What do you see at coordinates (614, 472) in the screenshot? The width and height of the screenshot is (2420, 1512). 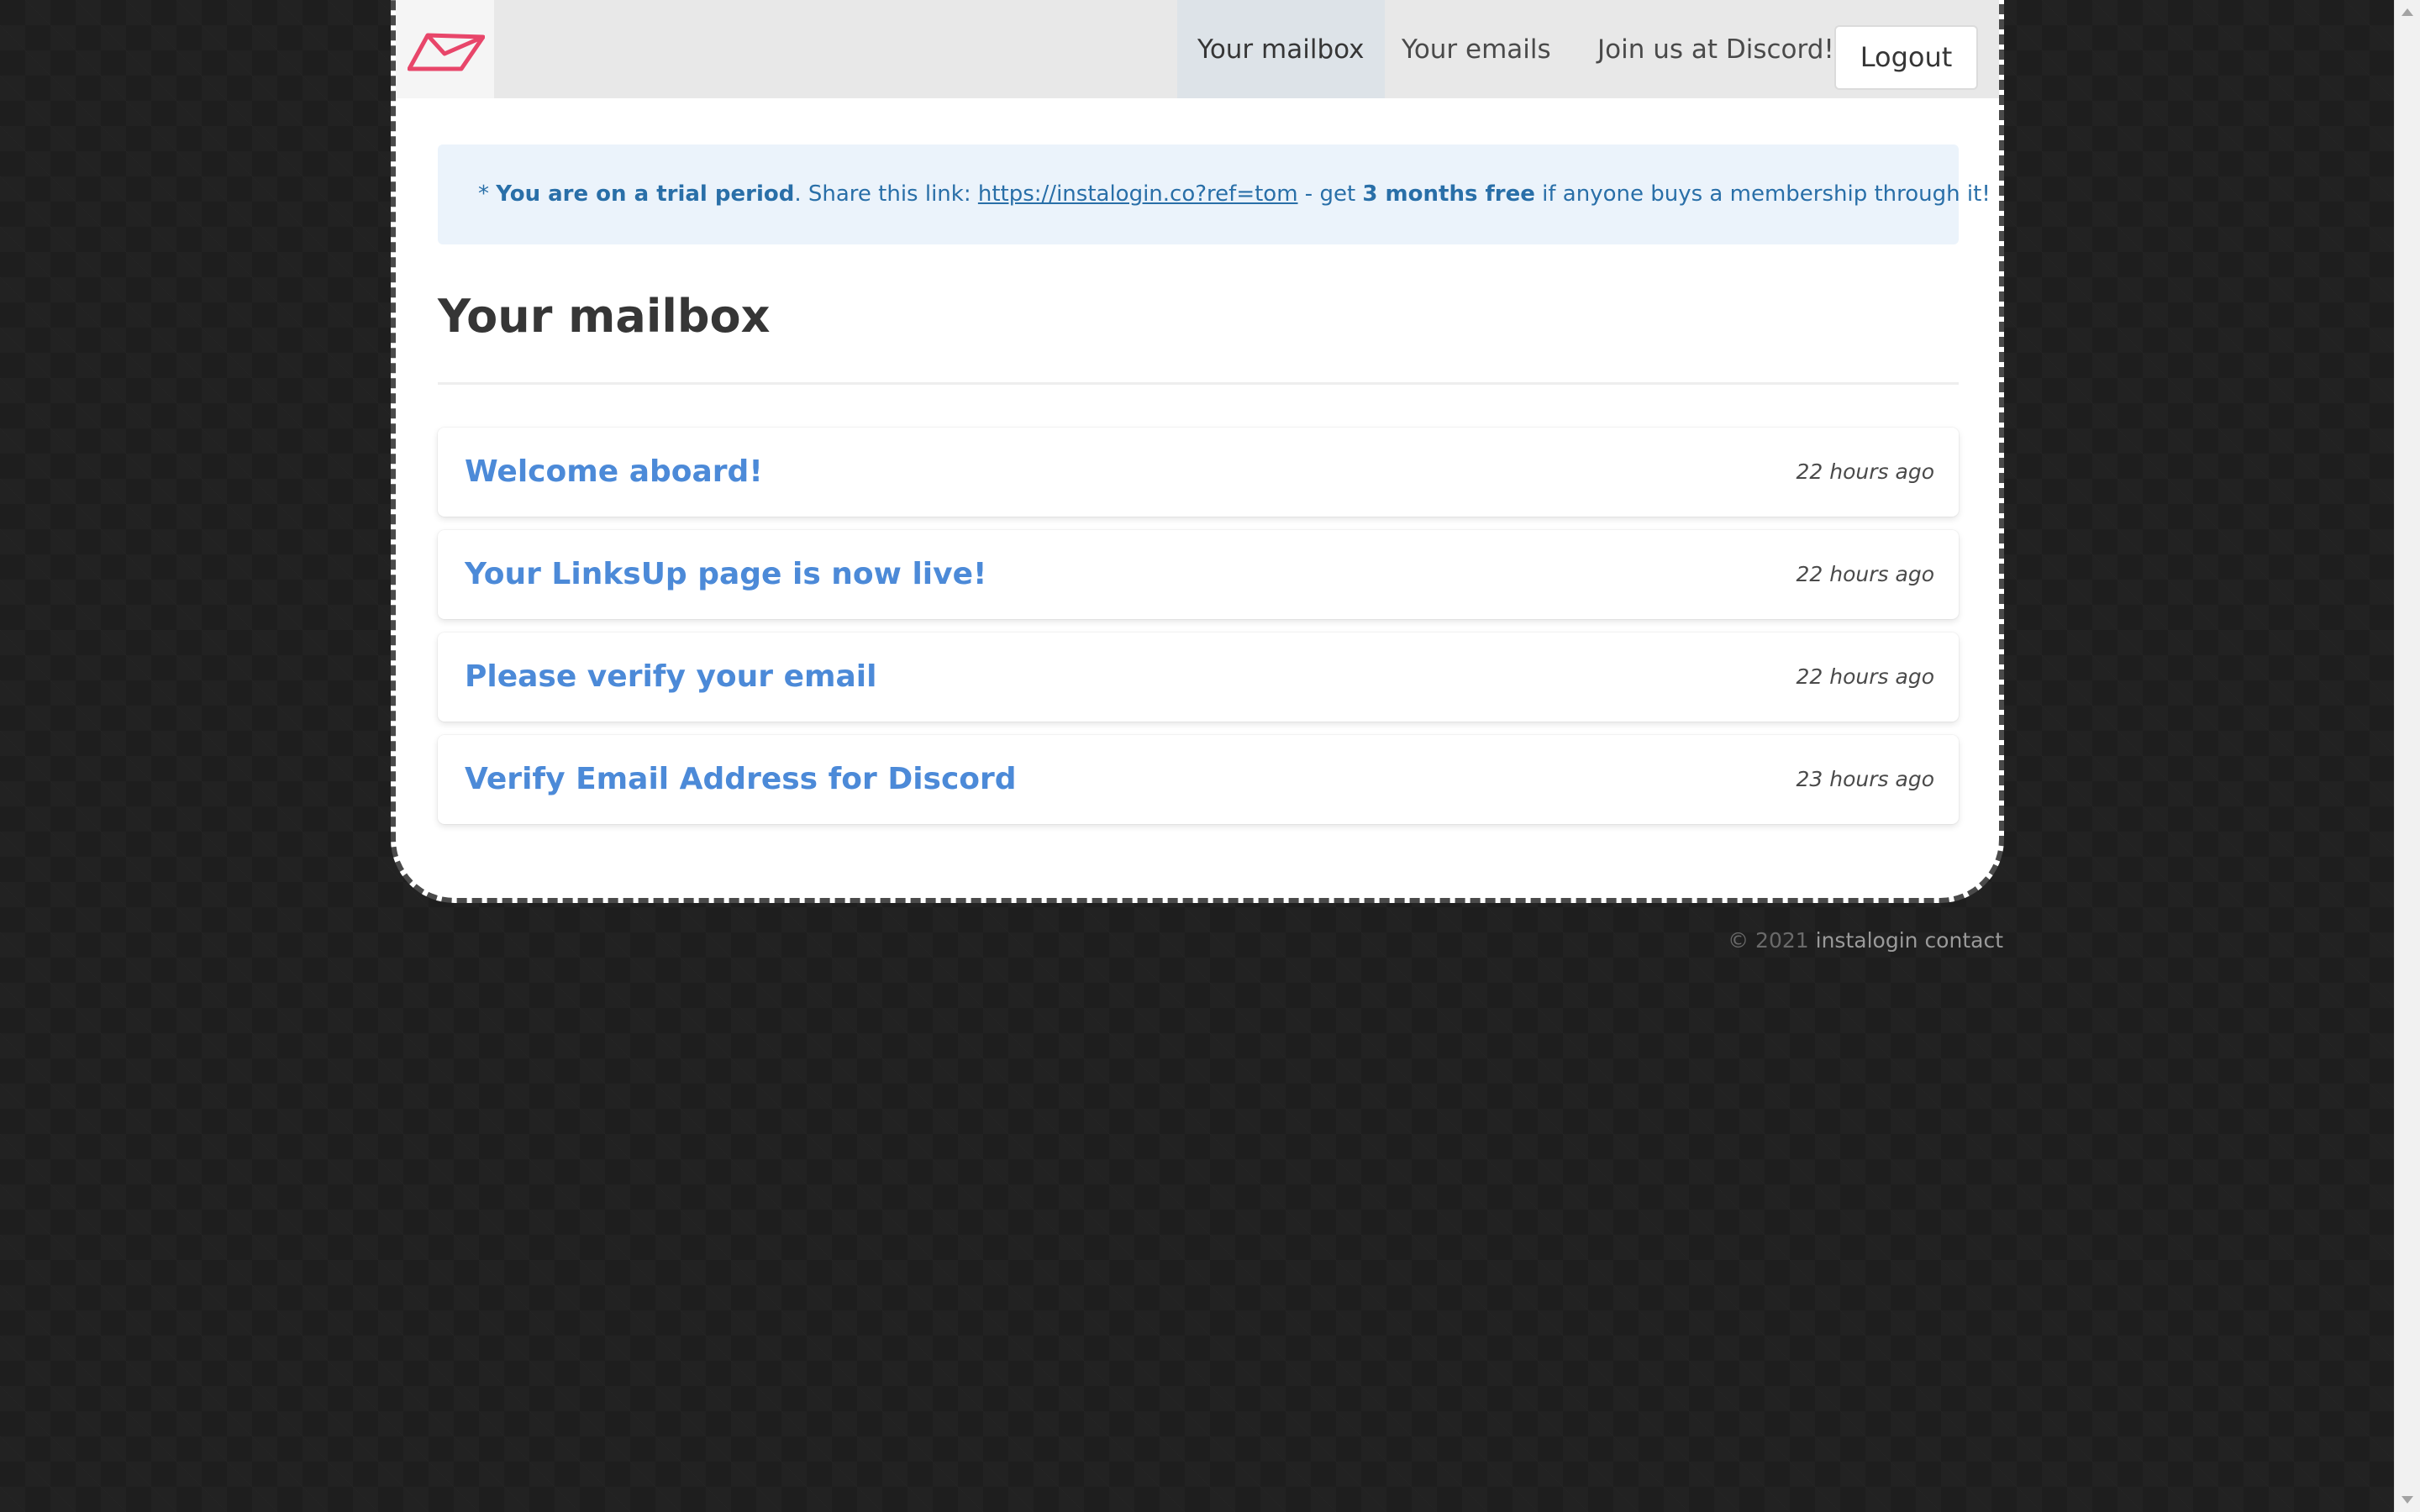 I see `email-subject: Welcome aboard!` at bounding box center [614, 472].